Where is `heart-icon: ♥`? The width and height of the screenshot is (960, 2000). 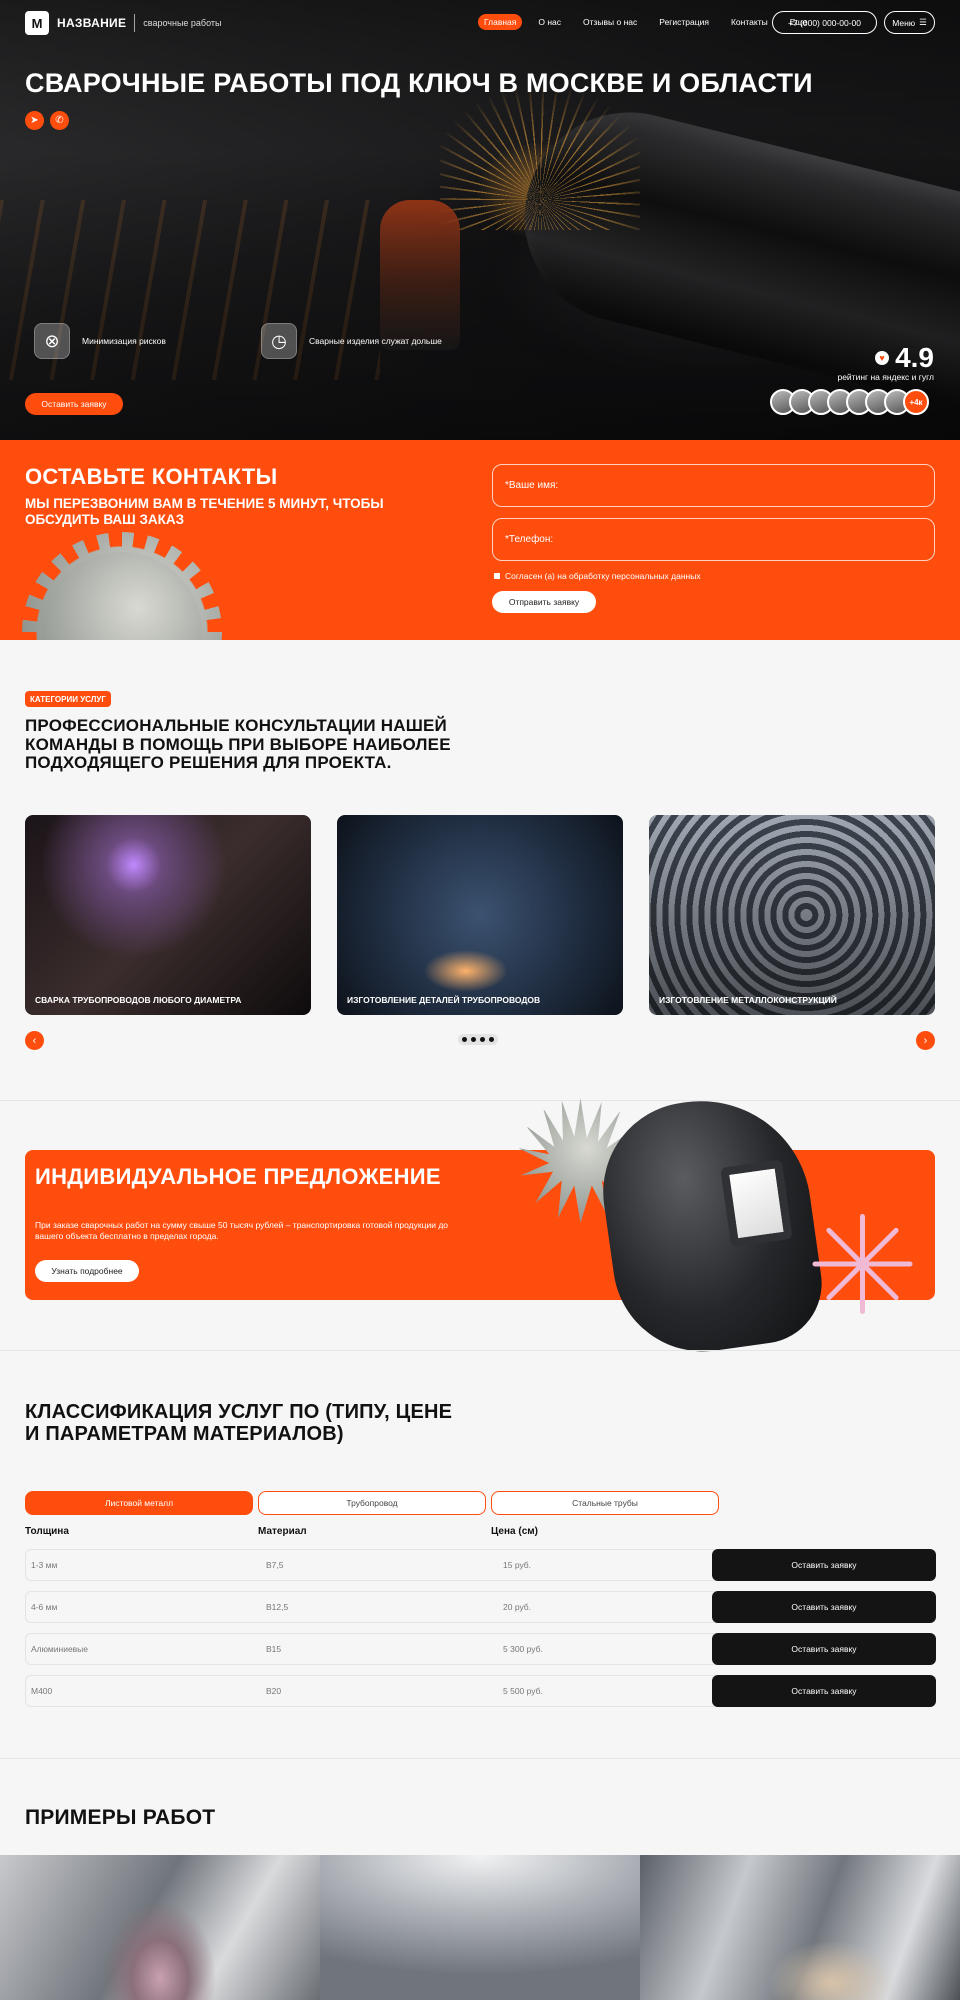 heart-icon: ♥ is located at coordinates (882, 358).